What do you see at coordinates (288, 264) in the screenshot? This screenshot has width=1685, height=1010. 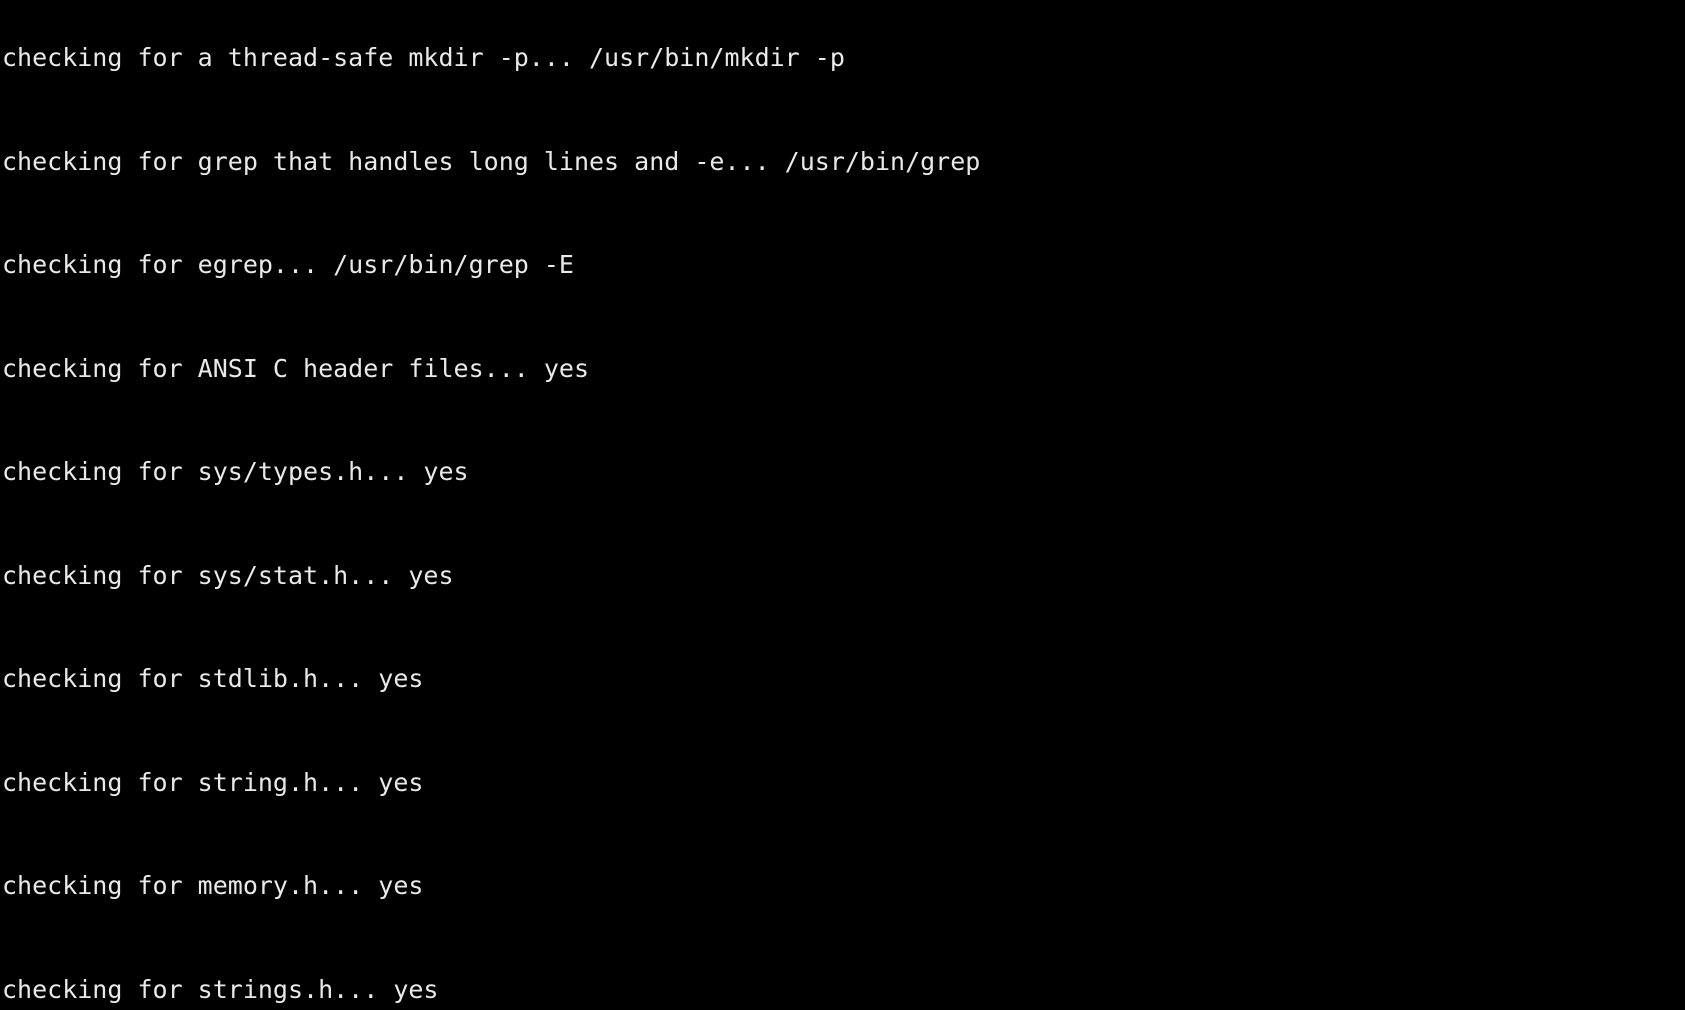 I see `terminal-line: checking for egrep... /usr/bin/grep -E` at bounding box center [288, 264].